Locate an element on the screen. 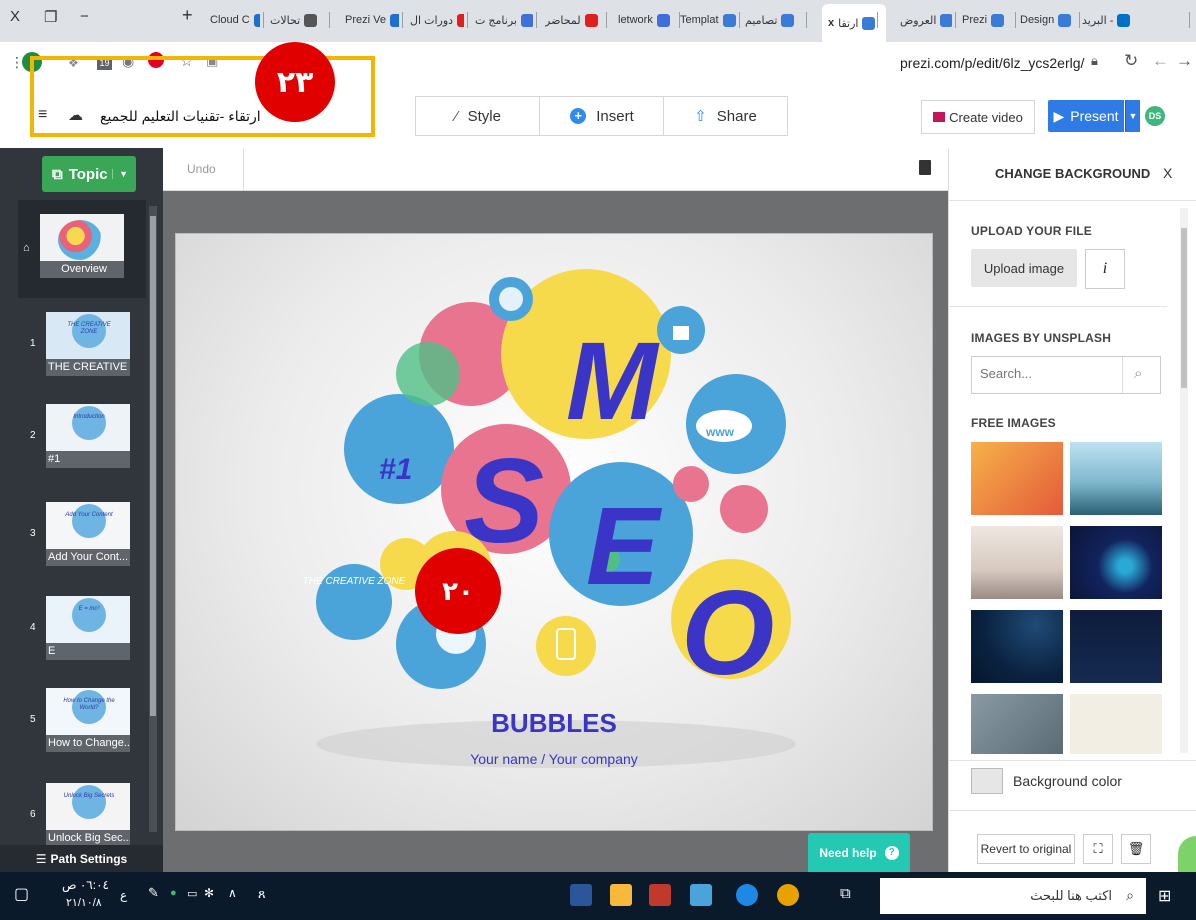 The image size is (1196, 920). new-tab-button: + is located at coordinates (187, 15).